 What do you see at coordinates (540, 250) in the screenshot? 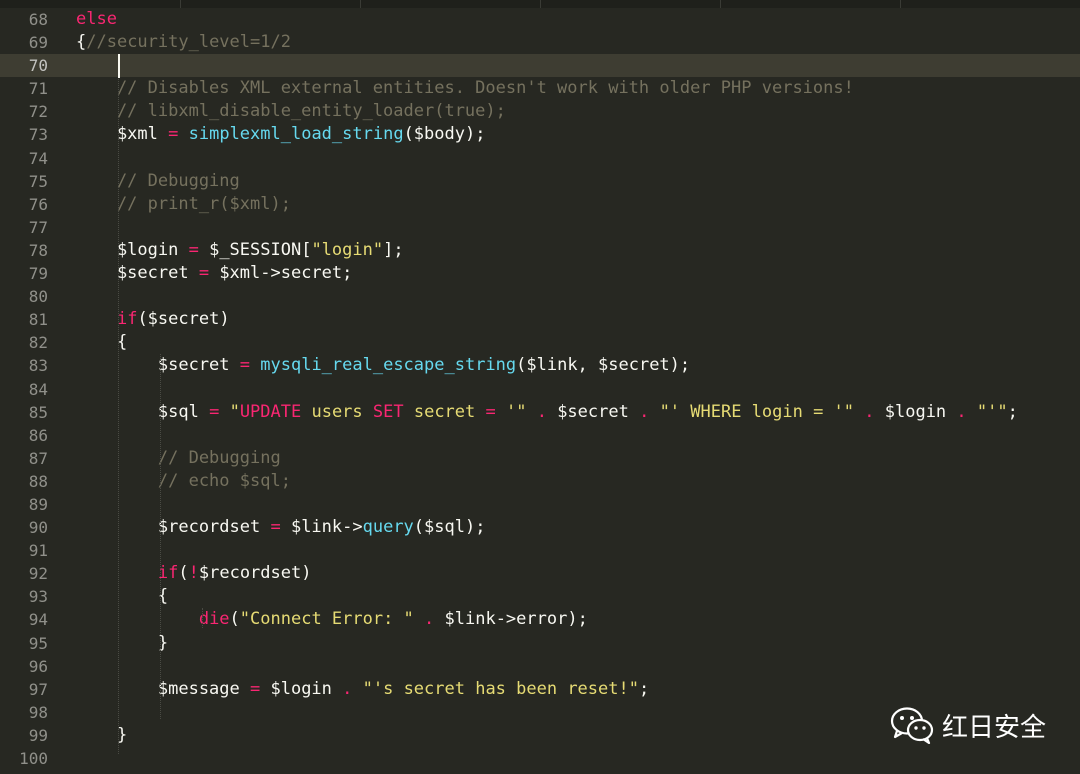
I see `code-line: 78 $login = $_SESSION["login"];` at bounding box center [540, 250].